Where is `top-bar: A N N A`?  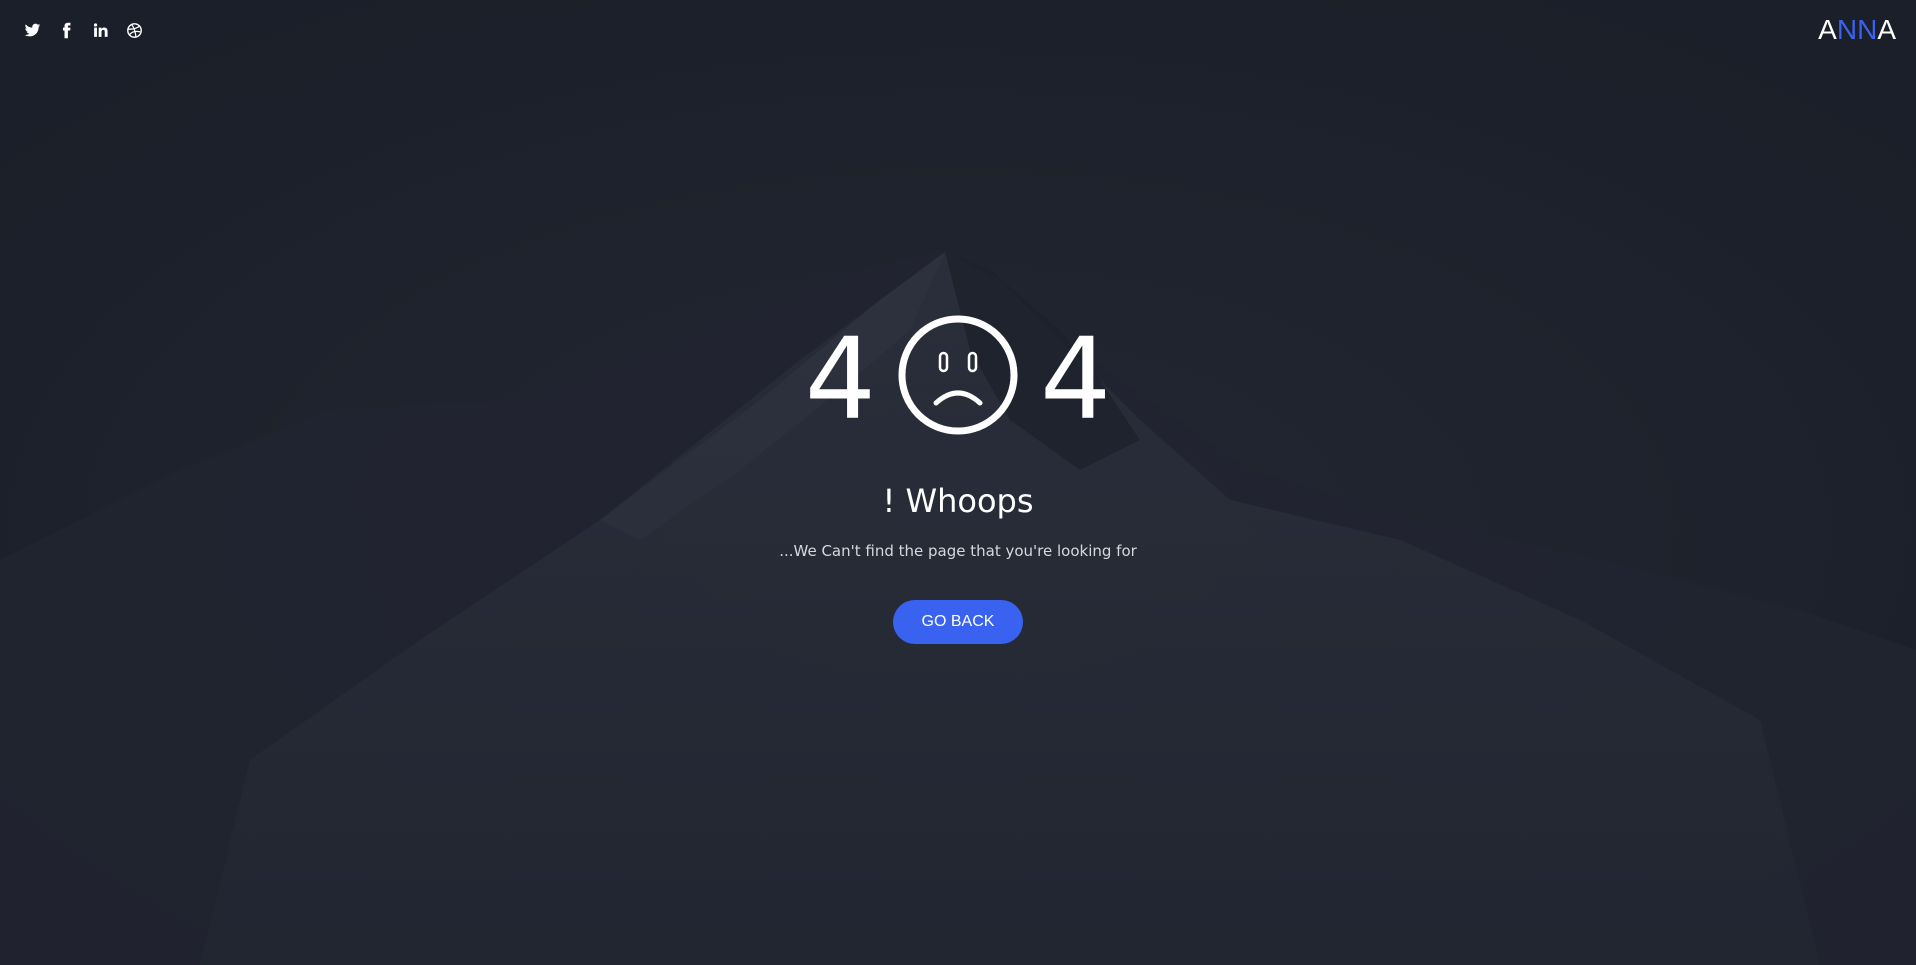
top-bar: A N N A is located at coordinates (958, 31).